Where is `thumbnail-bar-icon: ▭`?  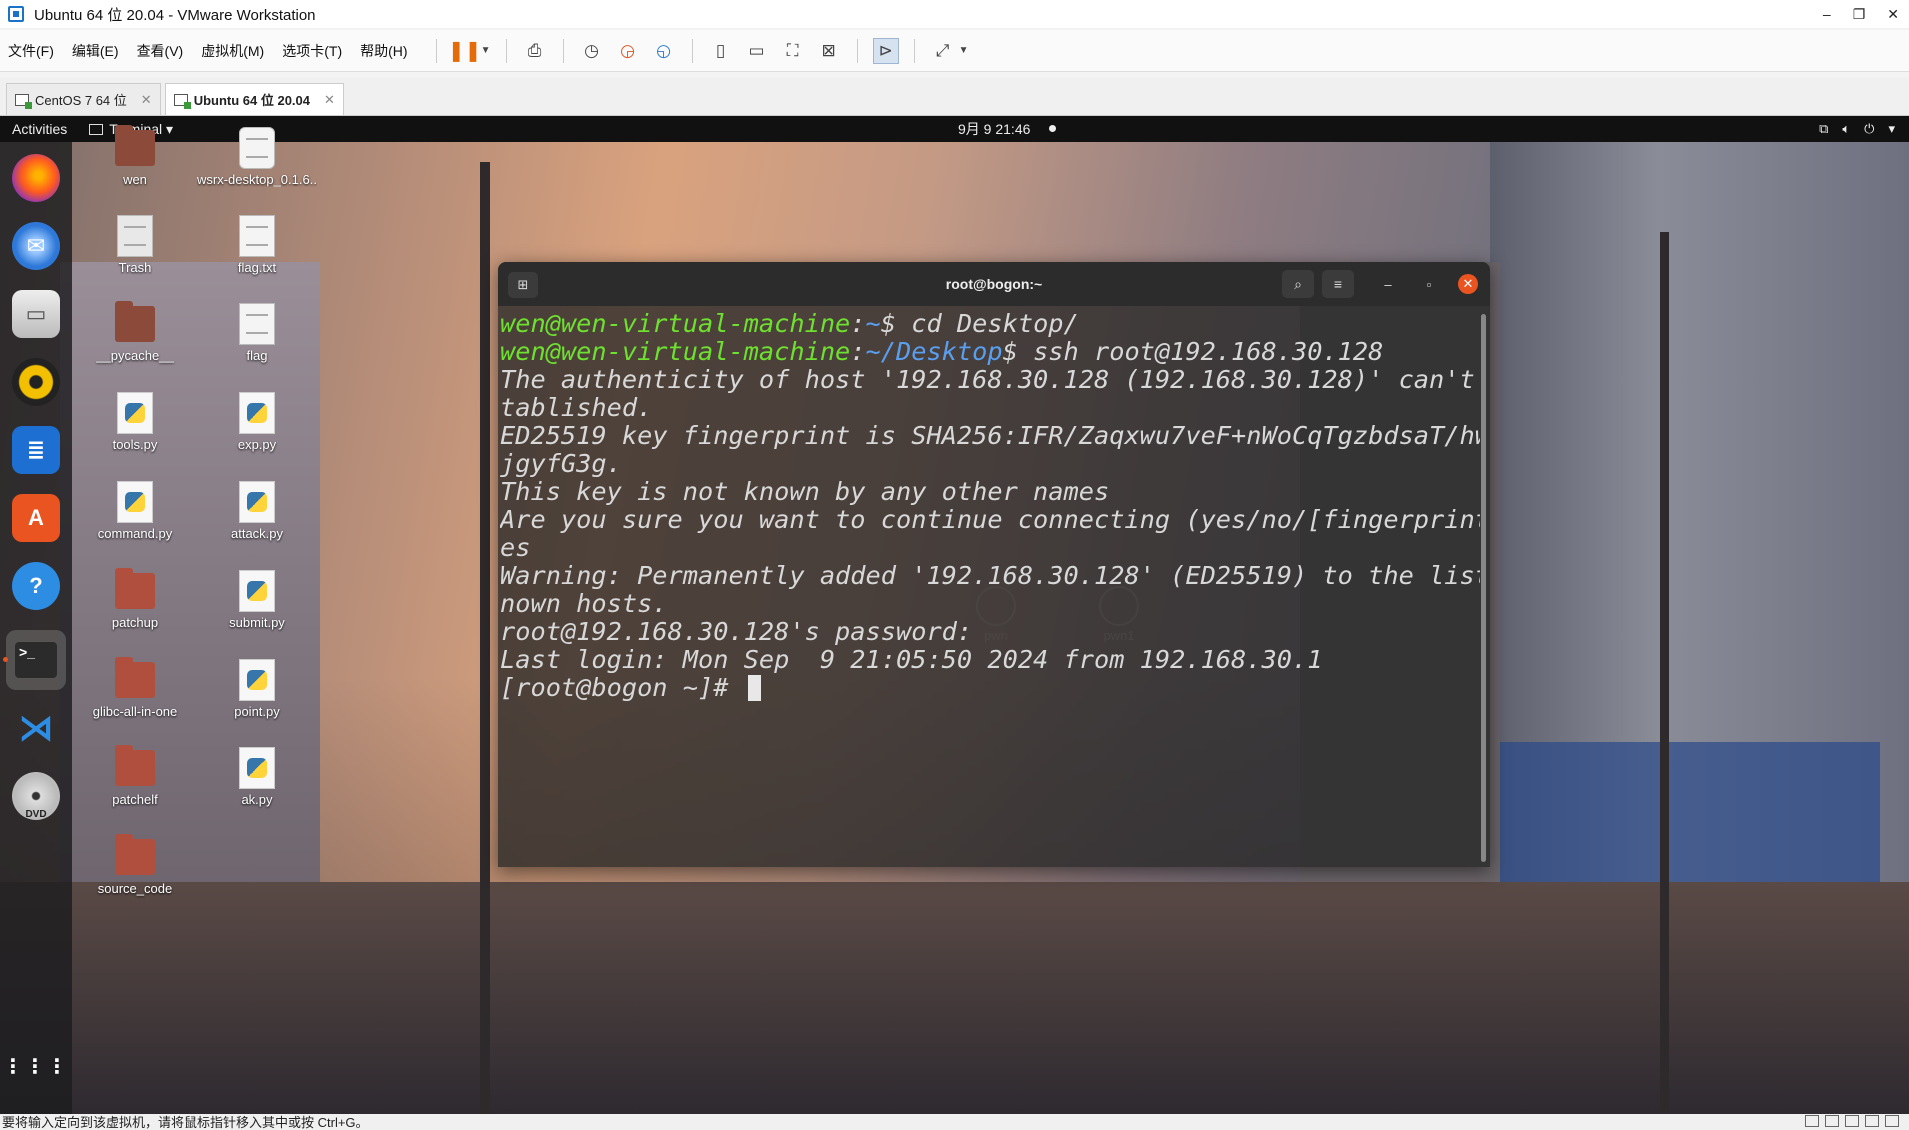
thumbnail-bar-icon: ▭ is located at coordinates (757, 51).